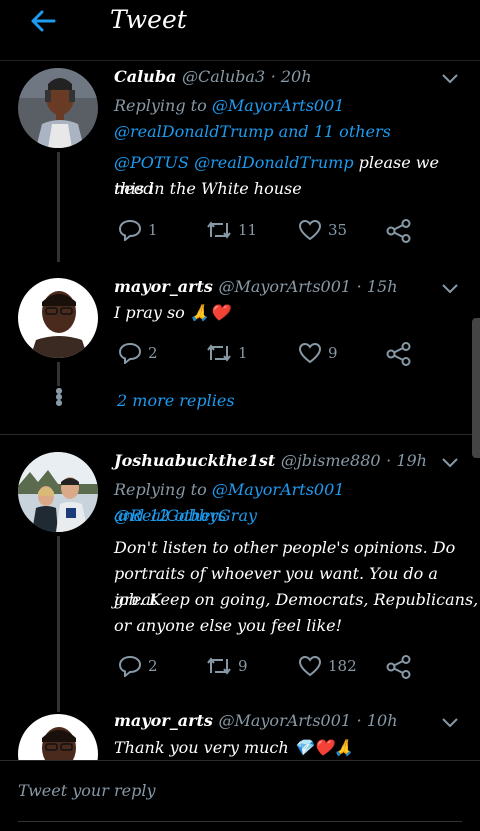 The image size is (480, 831). What do you see at coordinates (377, 286) in the screenshot?
I see `timestamp: · 15h` at bounding box center [377, 286].